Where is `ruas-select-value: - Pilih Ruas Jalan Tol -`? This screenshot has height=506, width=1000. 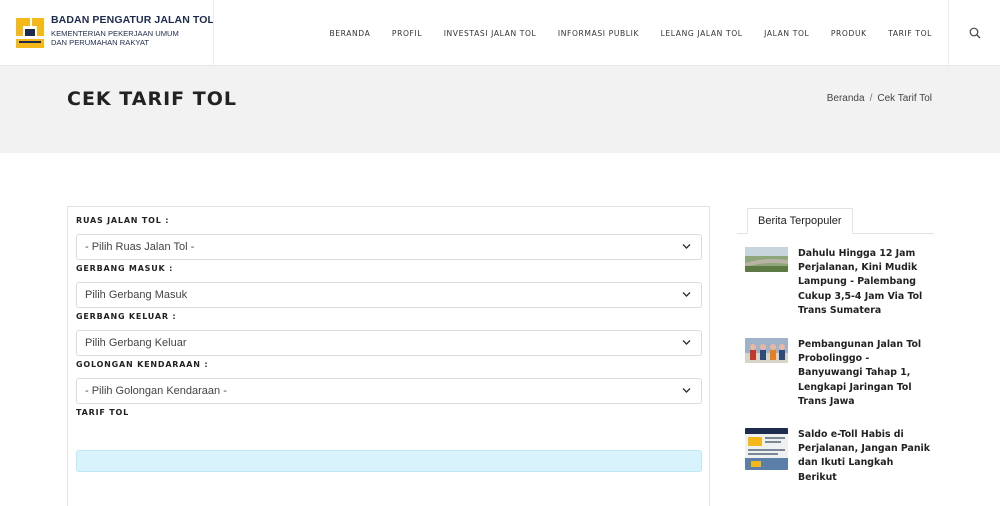 ruas-select-value: - Pilih Ruas Jalan Tol - is located at coordinates (140, 247).